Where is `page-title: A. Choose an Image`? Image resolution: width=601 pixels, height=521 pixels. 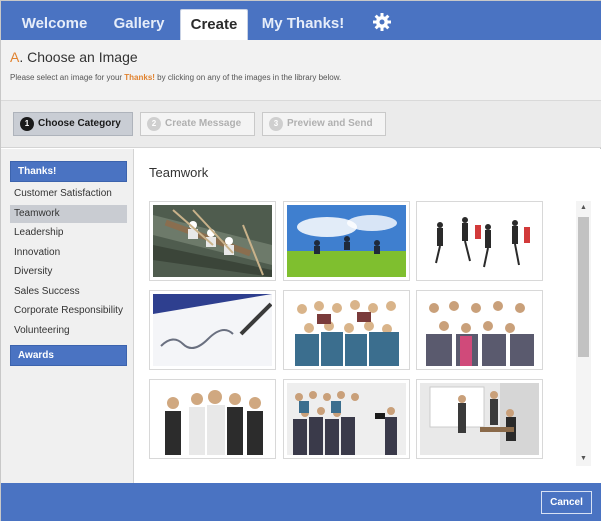
page-title: A. Choose an Image is located at coordinates (74, 57).